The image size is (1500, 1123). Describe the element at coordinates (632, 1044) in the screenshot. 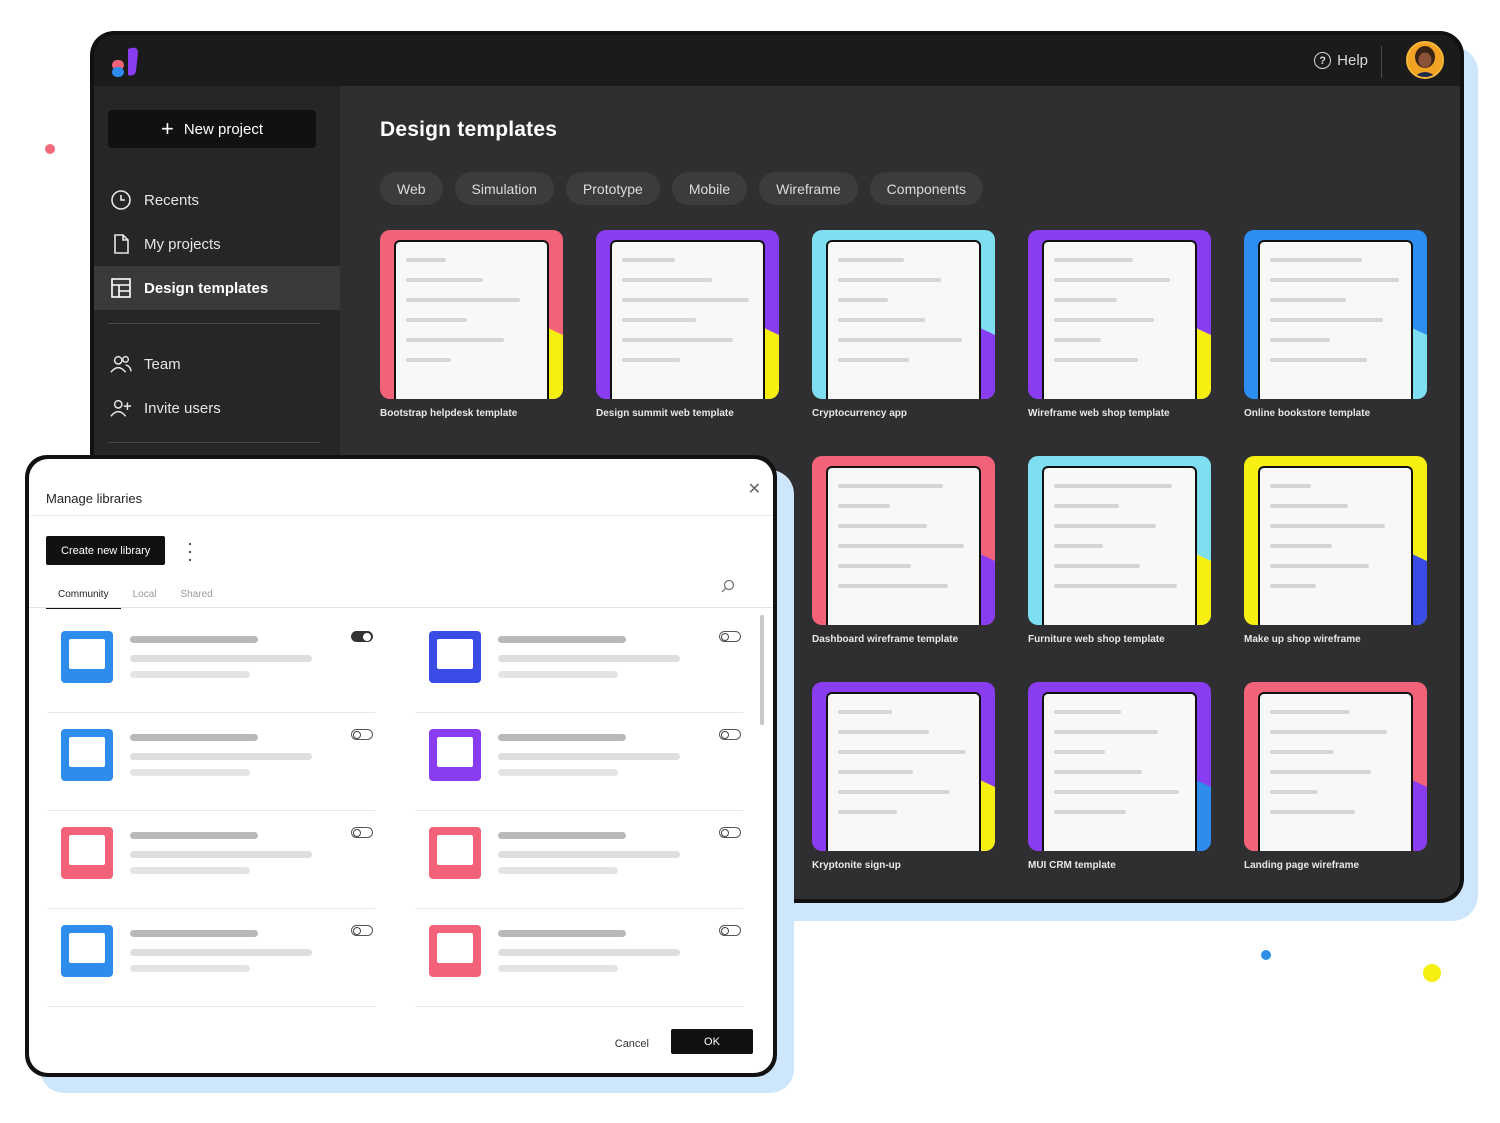

I see `cancel-button: Cancel` at that location.